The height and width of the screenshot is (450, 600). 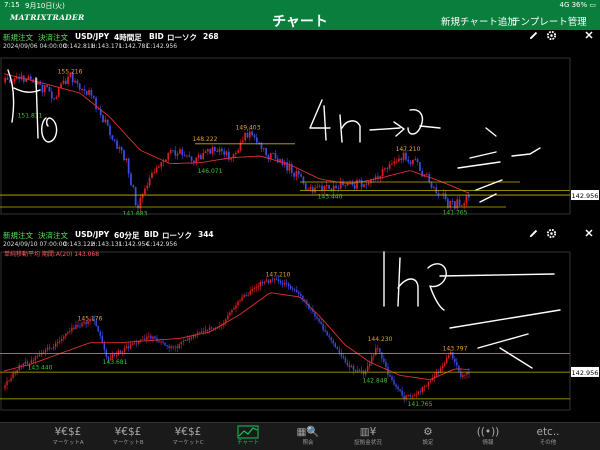 I want to click on tab-currency: ¥€$£ マーケットC, so click(x=188, y=437).